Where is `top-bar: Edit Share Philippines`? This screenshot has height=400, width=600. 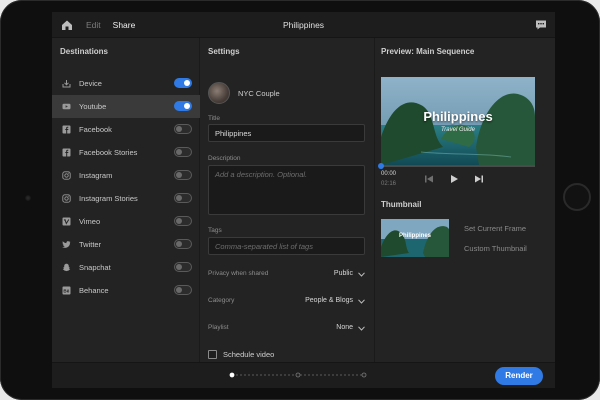
top-bar: Edit Share Philippines is located at coordinates (303, 25).